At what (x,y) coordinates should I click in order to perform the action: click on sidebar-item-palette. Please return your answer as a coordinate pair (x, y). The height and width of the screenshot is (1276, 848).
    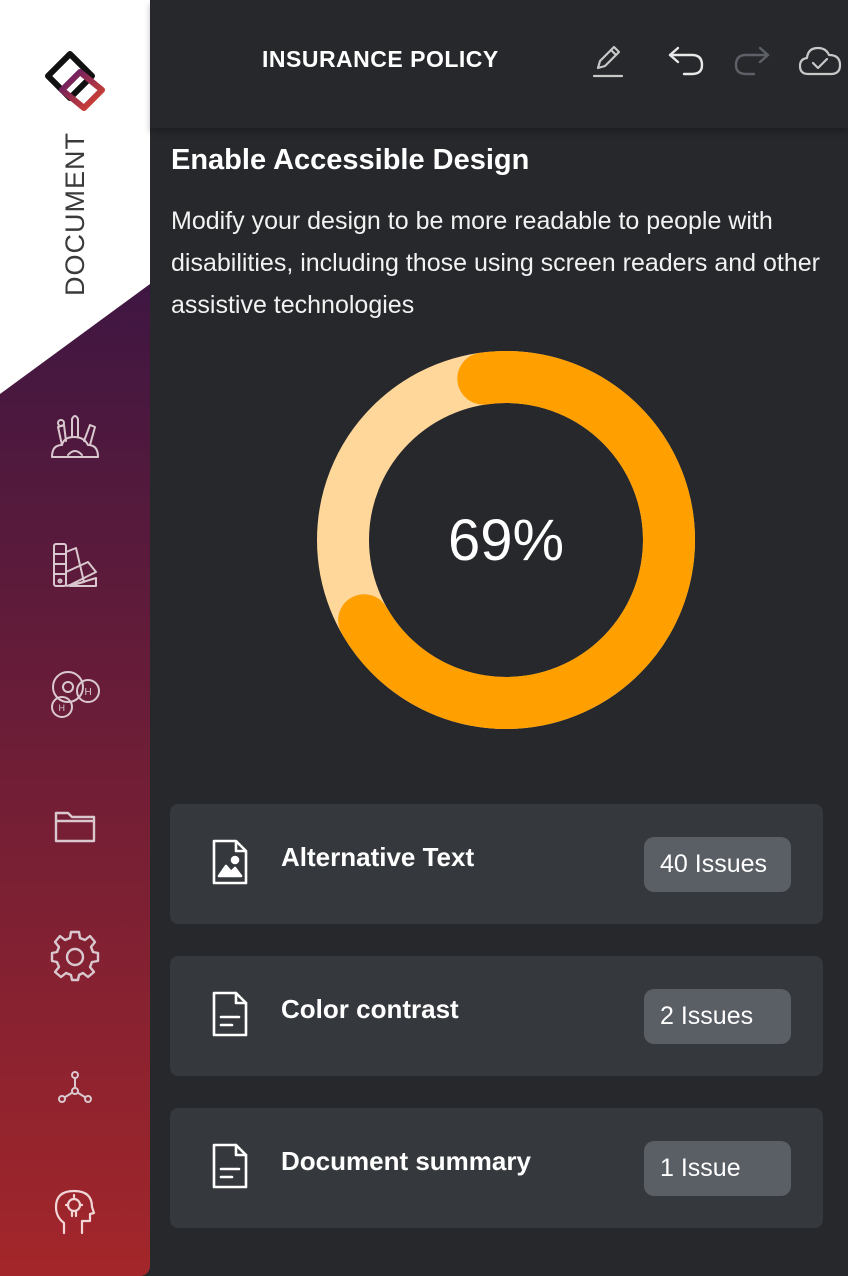
    Looking at the image, I should click on (75, 565).